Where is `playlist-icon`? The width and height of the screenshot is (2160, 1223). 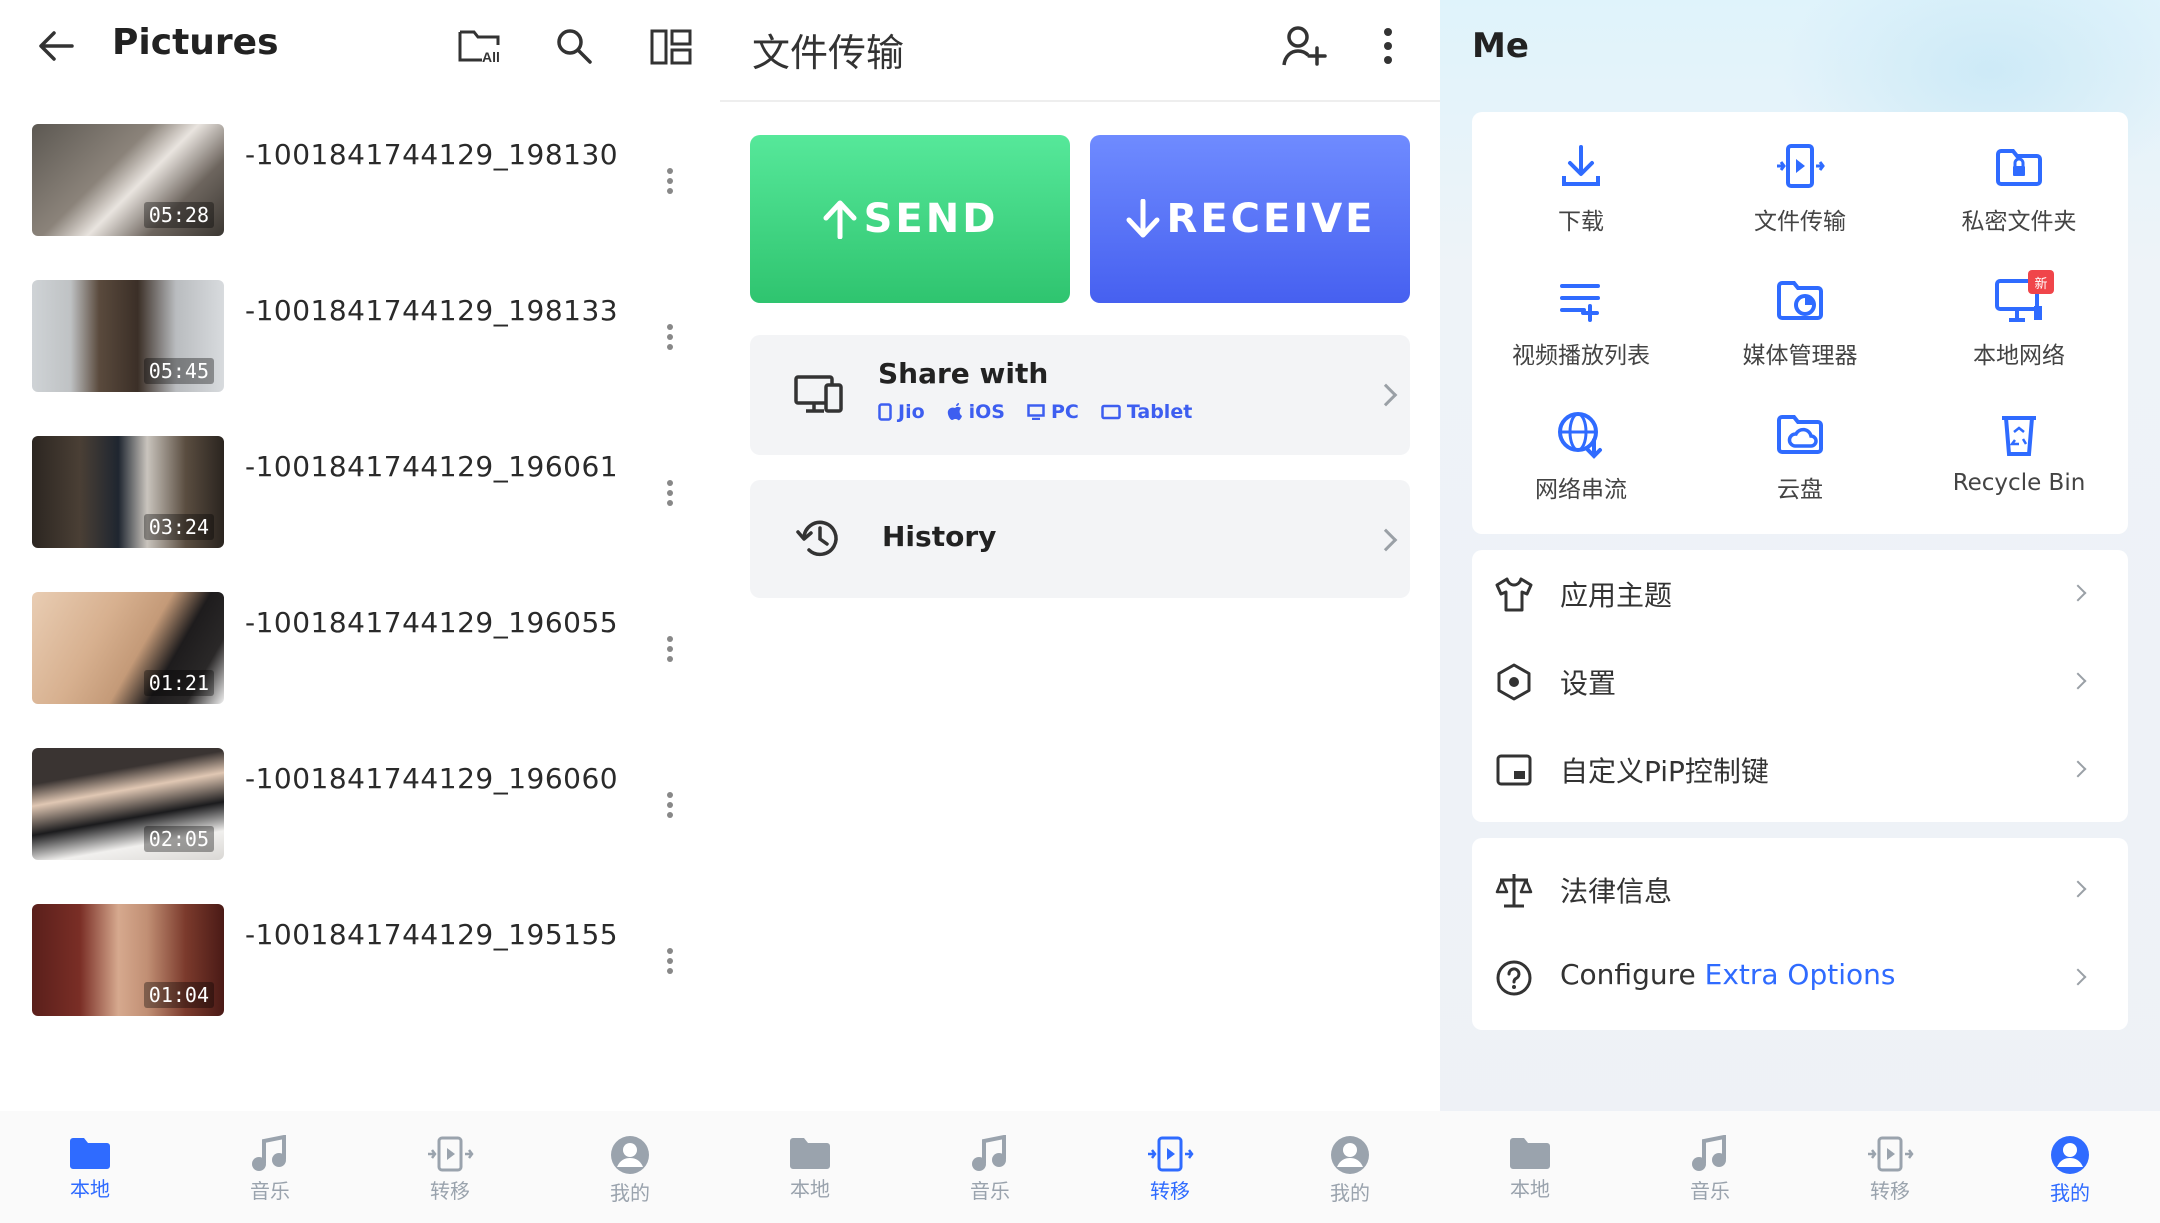 playlist-icon is located at coordinates (1580, 303).